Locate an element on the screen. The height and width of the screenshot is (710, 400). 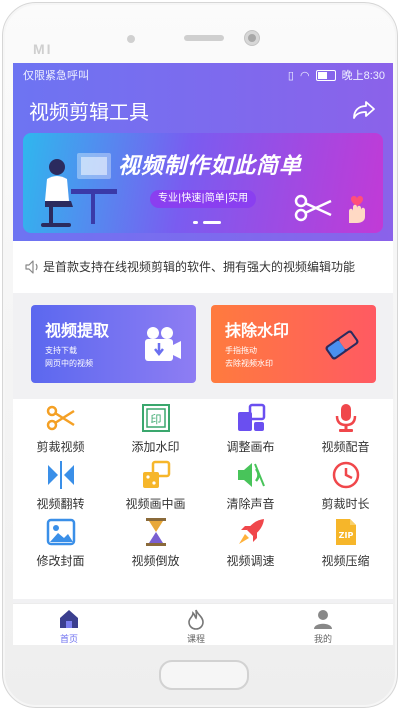
tool-adjust-canvas: 调整画布 is located at coordinates (250, 430).